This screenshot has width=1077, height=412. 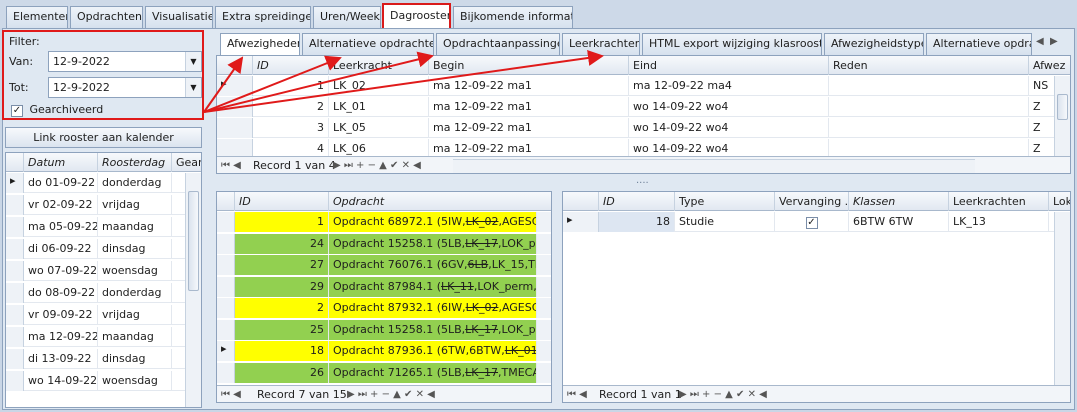 I want to click on assign-nav-controls-icon: ▶ ⏭ + − ▲ ✔ ✕ ◀, so click(x=391, y=394).